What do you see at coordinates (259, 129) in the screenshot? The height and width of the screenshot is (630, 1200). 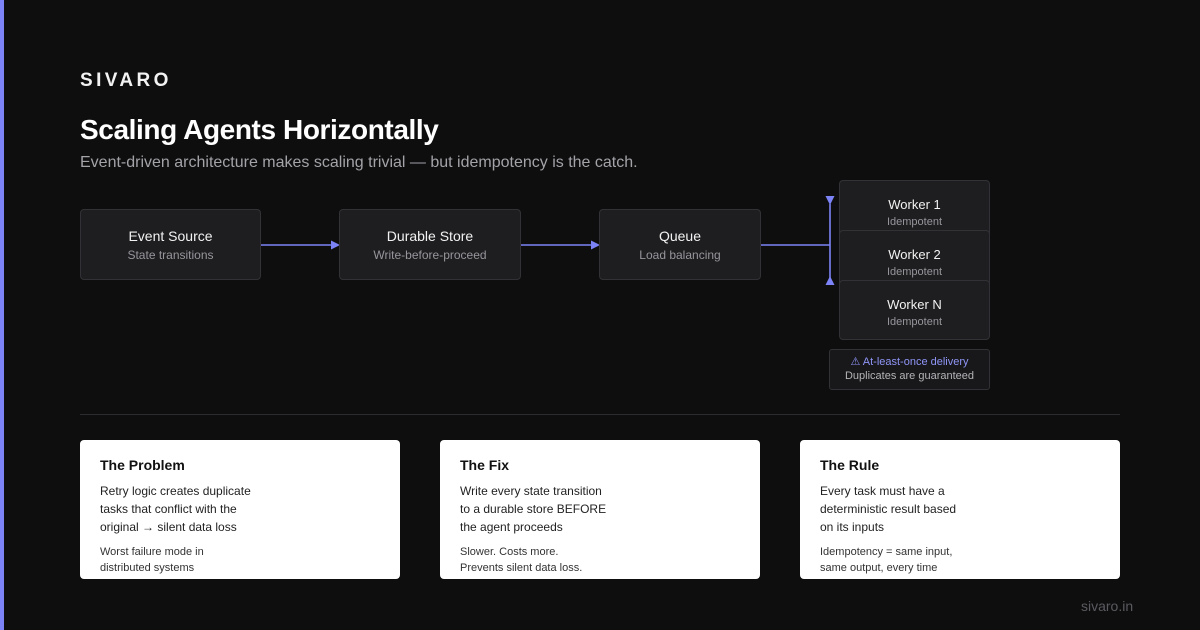 I see `page-title: Scaling Agents Horizontally` at bounding box center [259, 129].